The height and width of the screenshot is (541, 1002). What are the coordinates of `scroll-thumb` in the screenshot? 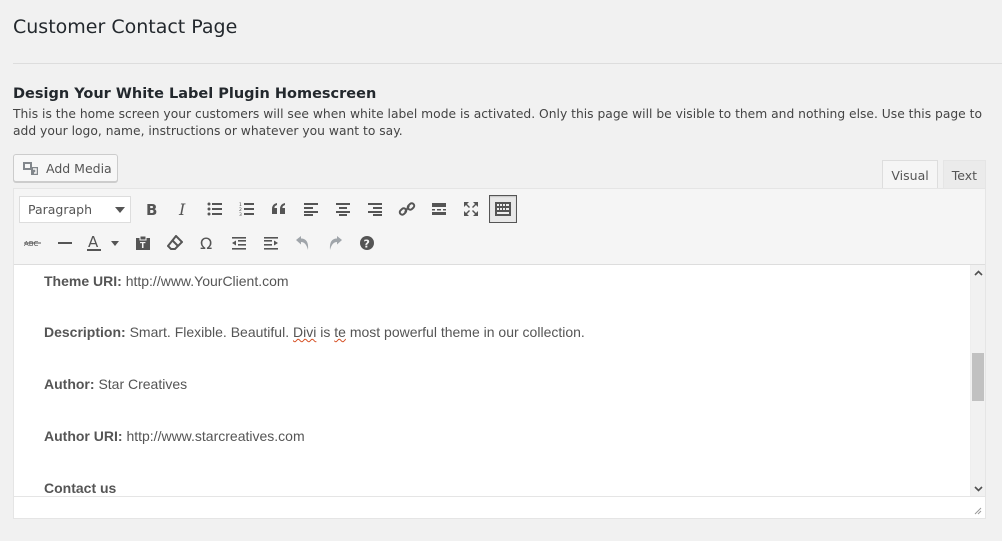 It's located at (978, 377).